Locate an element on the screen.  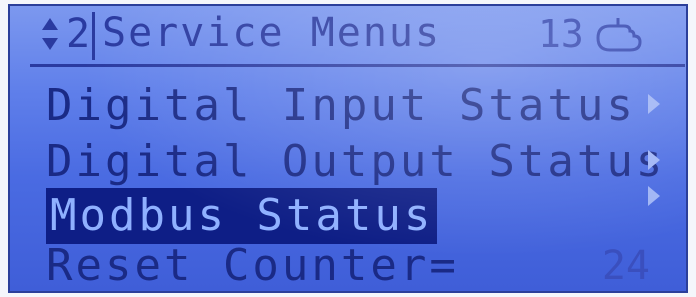
menu-item-label: Digital Input Status is located at coordinates (341, 105).